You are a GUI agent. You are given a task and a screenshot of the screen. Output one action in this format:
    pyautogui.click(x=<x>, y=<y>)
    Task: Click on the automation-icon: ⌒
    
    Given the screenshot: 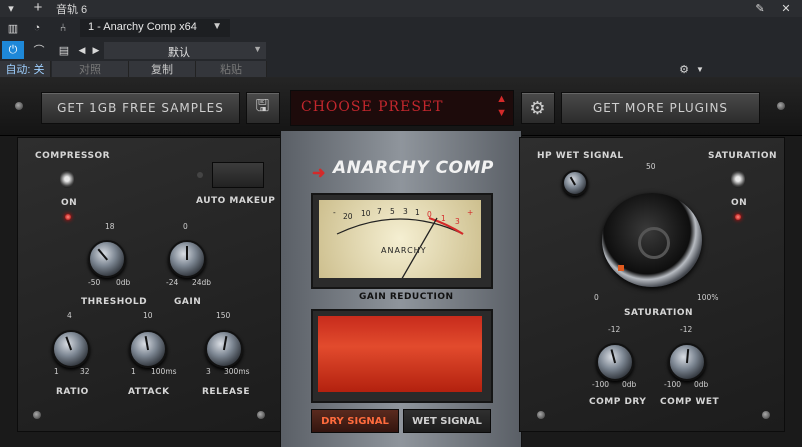 What is the action you would take?
    pyautogui.click(x=39, y=50)
    